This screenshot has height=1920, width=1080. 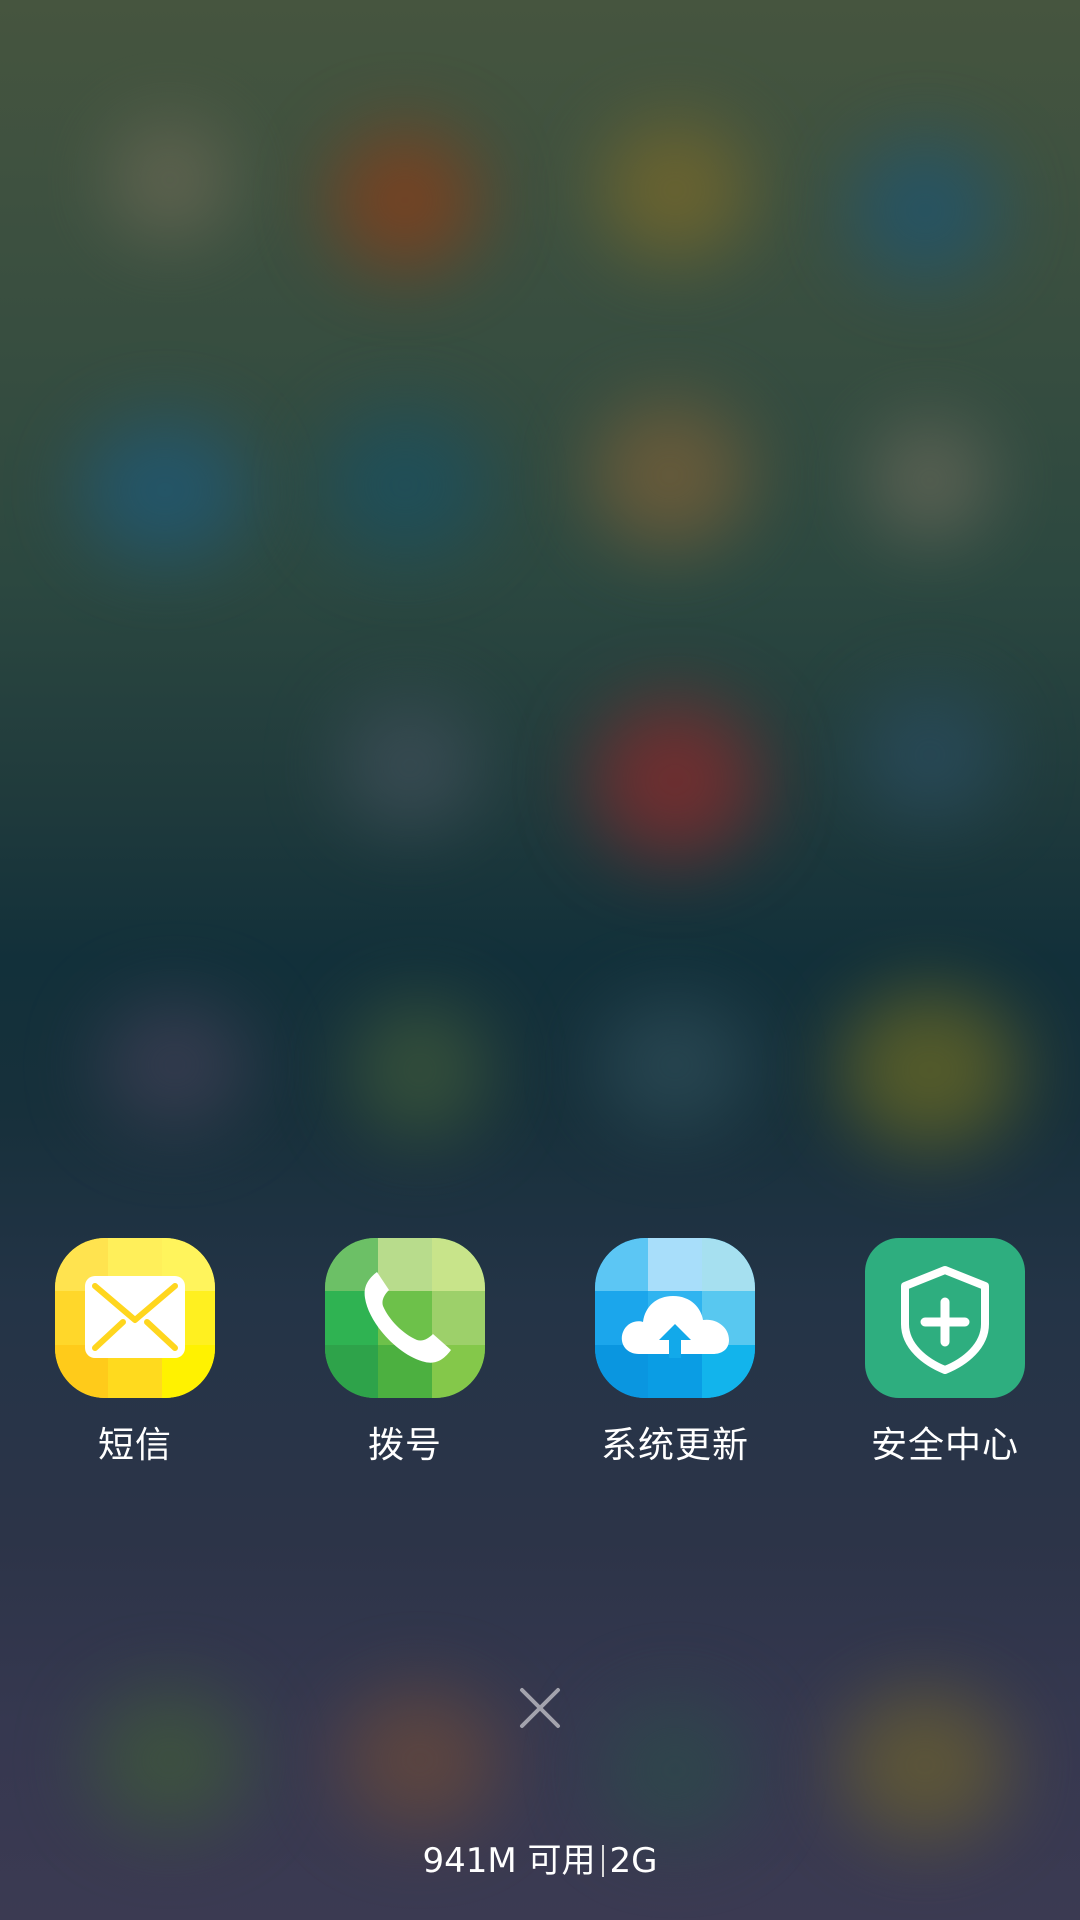 What do you see at coordinates (945, 1318) in the screenshot?
I see `shield-plus-icon` at bounding box center [945, 1318].